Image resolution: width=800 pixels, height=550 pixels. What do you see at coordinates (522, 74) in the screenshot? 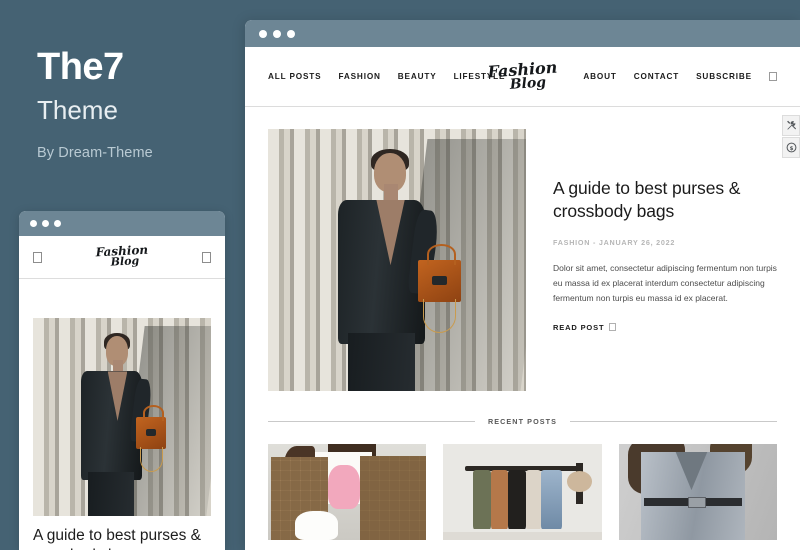
I see `site-logo-link: Fashion Blog` at bounding box center [522, 74].